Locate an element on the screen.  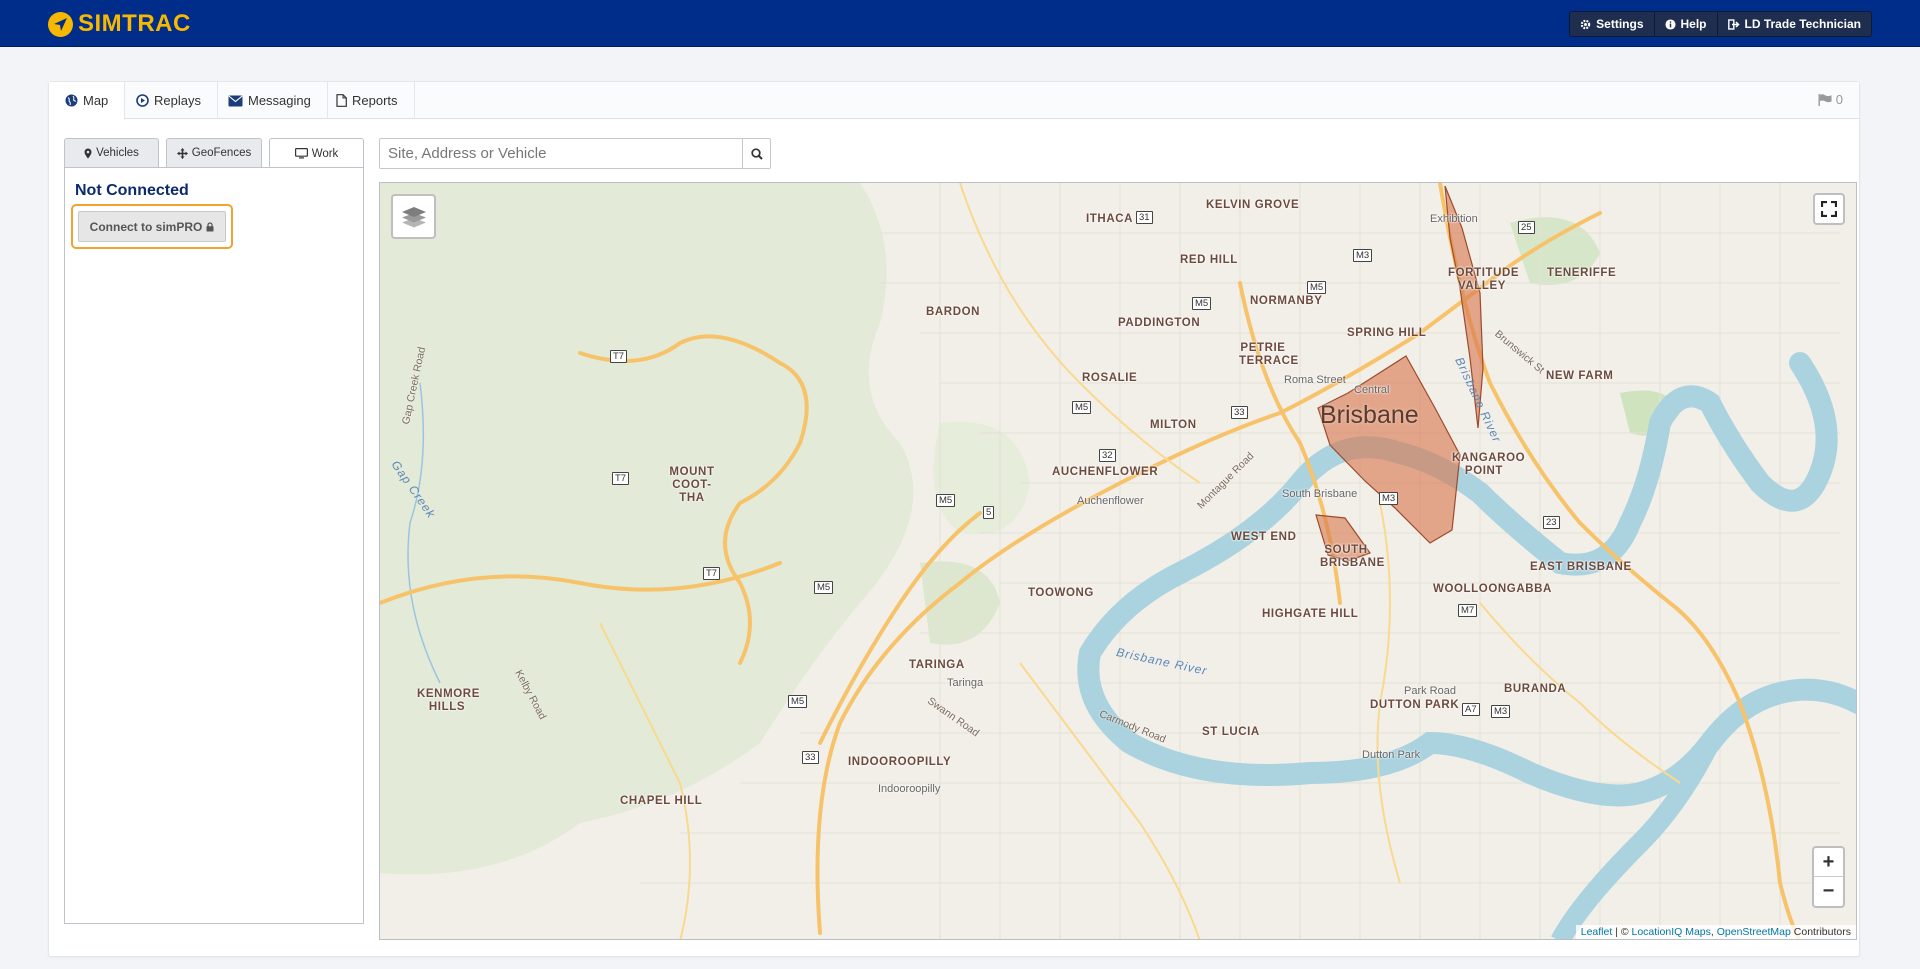
attribution-sep: | © is located at coordinates (1622, 932).